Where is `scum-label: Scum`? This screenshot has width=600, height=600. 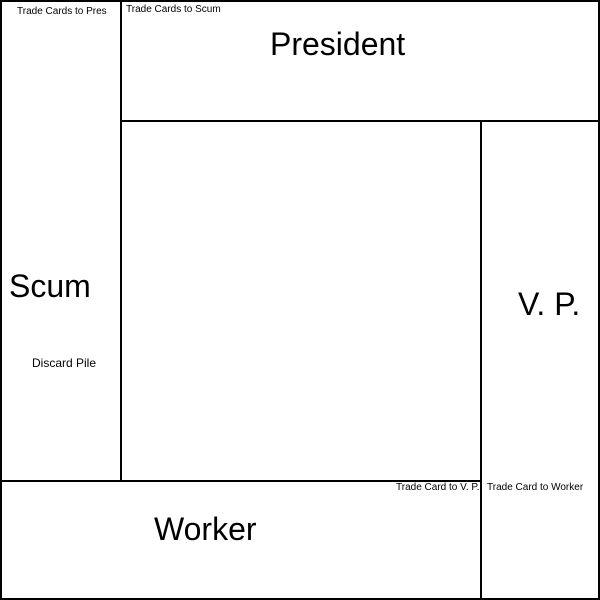 scum-label: Scum is located at coordinates (50, 286).